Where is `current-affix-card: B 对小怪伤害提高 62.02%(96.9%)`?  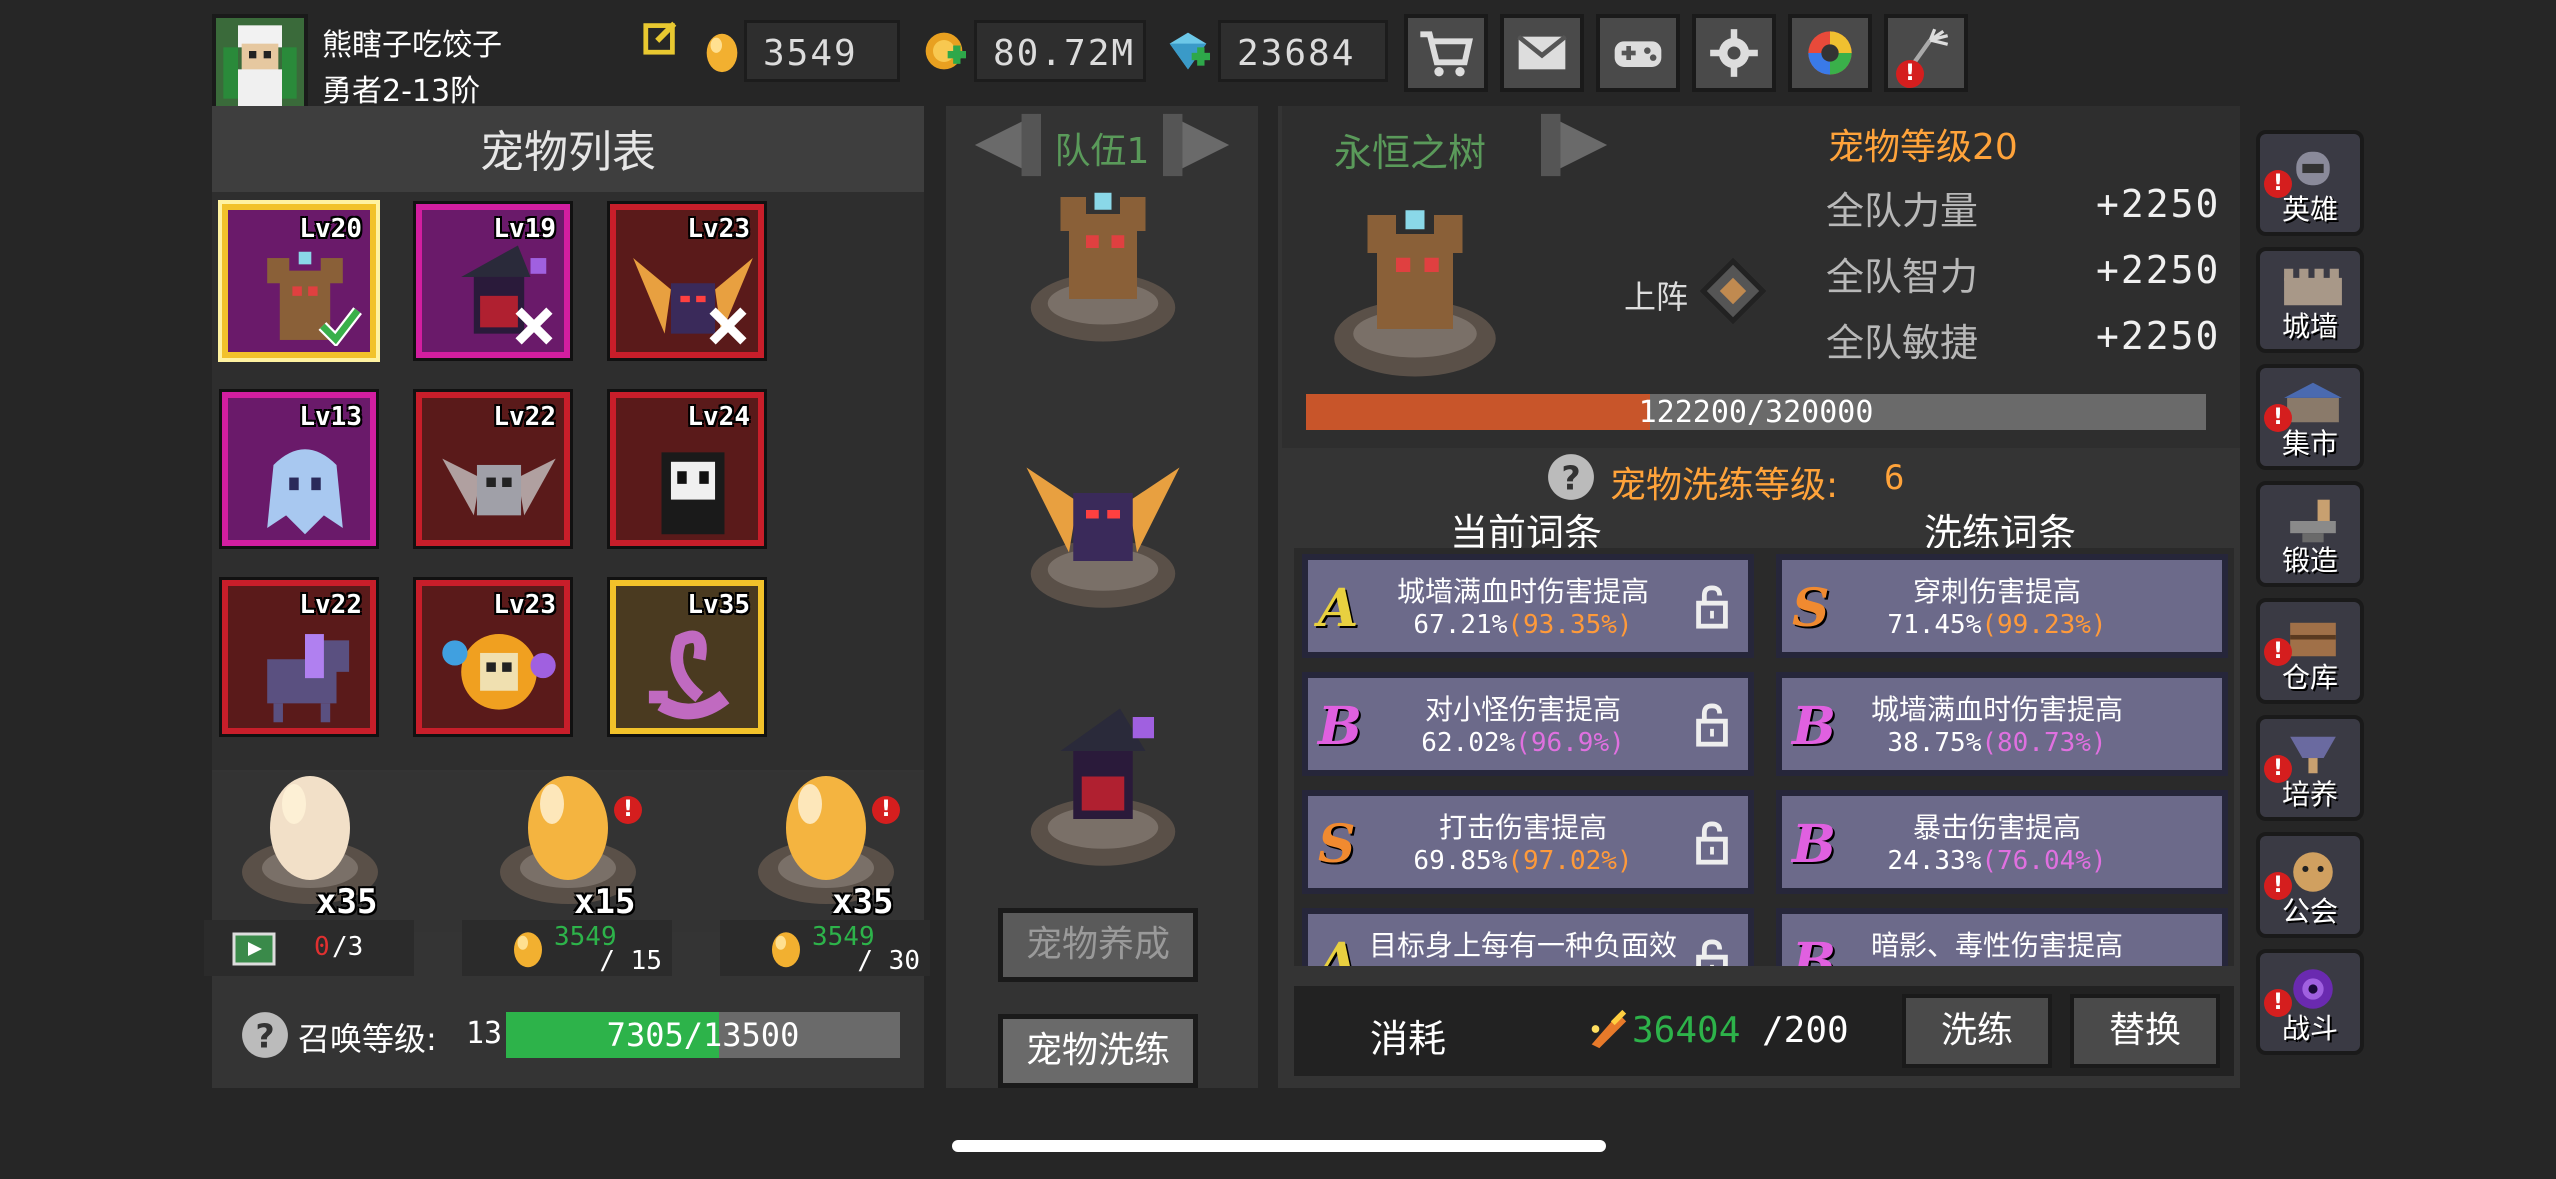 current-affix-card: B 对小怪伤害提高 62.02%(96.9%) is located at coordinates (1528, 724).